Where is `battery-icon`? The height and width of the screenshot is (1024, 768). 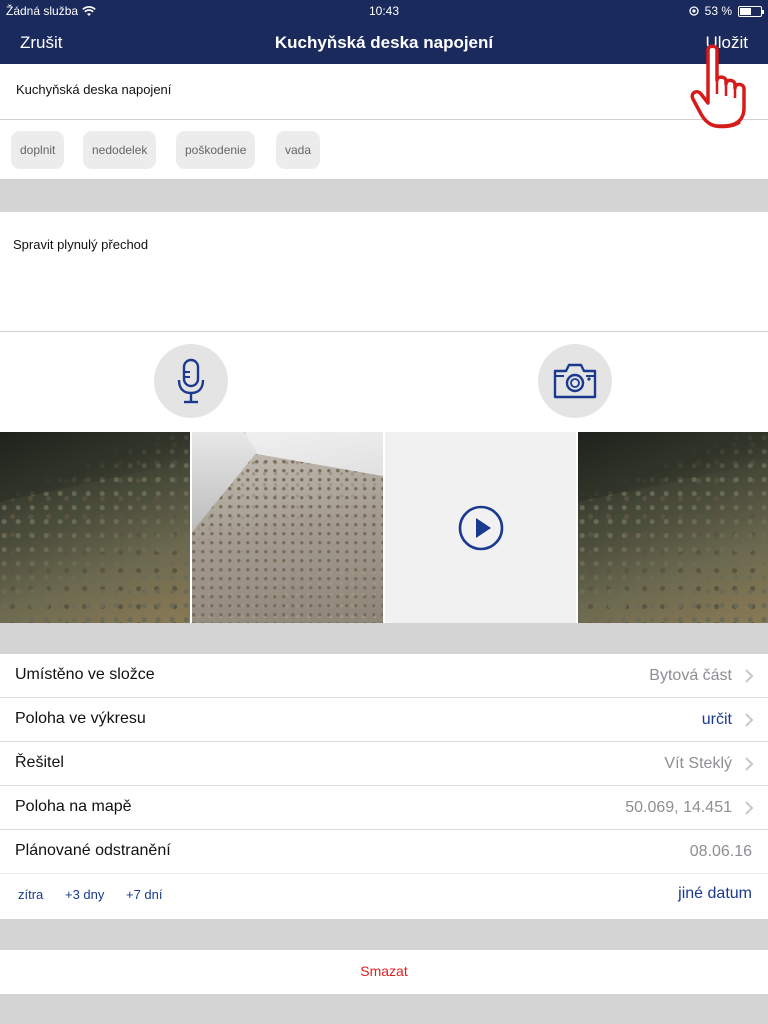 battery-icon is located at coordinates (751, 11).